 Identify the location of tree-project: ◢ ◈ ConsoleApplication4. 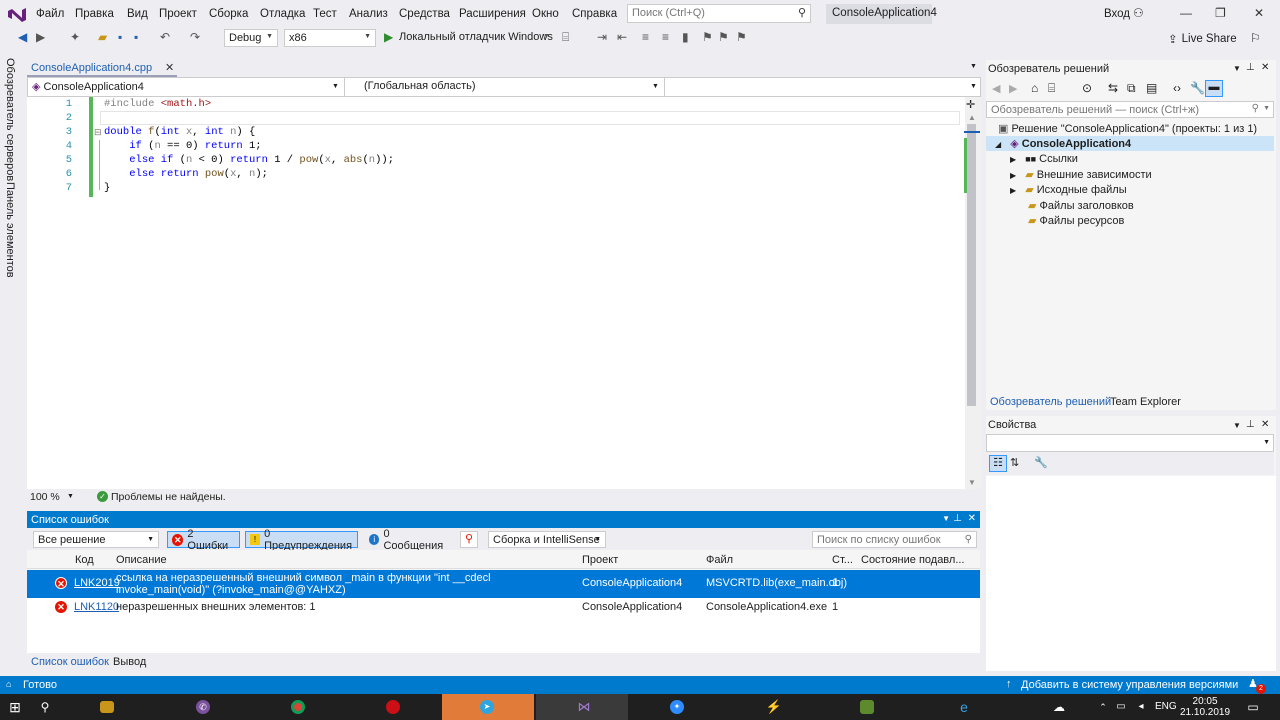
(1063, 143).